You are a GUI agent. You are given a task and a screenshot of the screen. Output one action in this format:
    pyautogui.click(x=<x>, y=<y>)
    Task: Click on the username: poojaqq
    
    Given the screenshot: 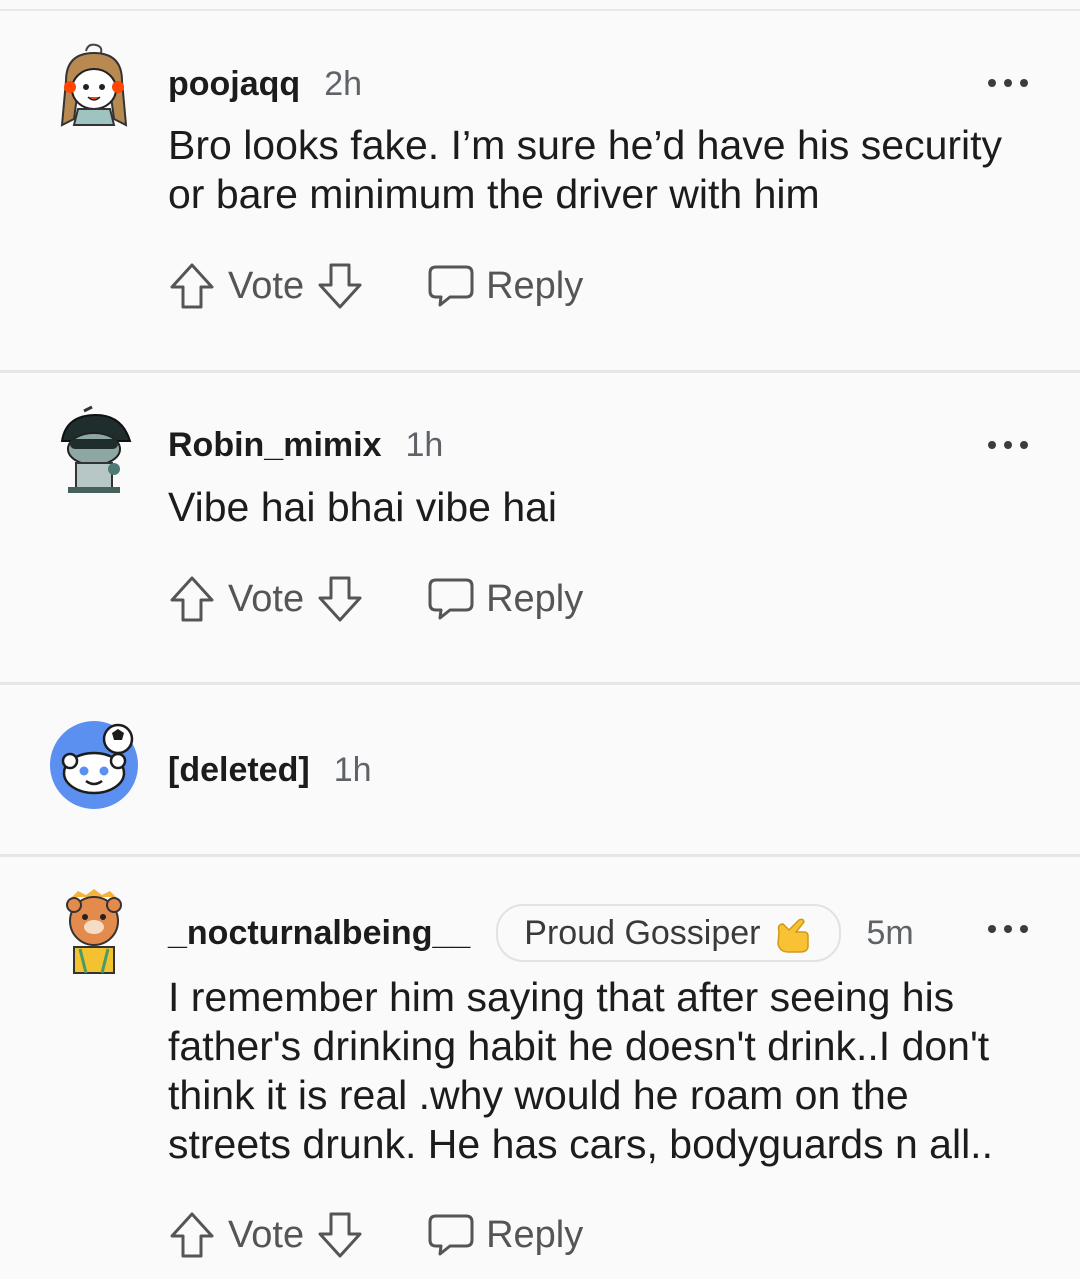 What is the action you would take?
    pyautogui.click(x=234, y=84)
    